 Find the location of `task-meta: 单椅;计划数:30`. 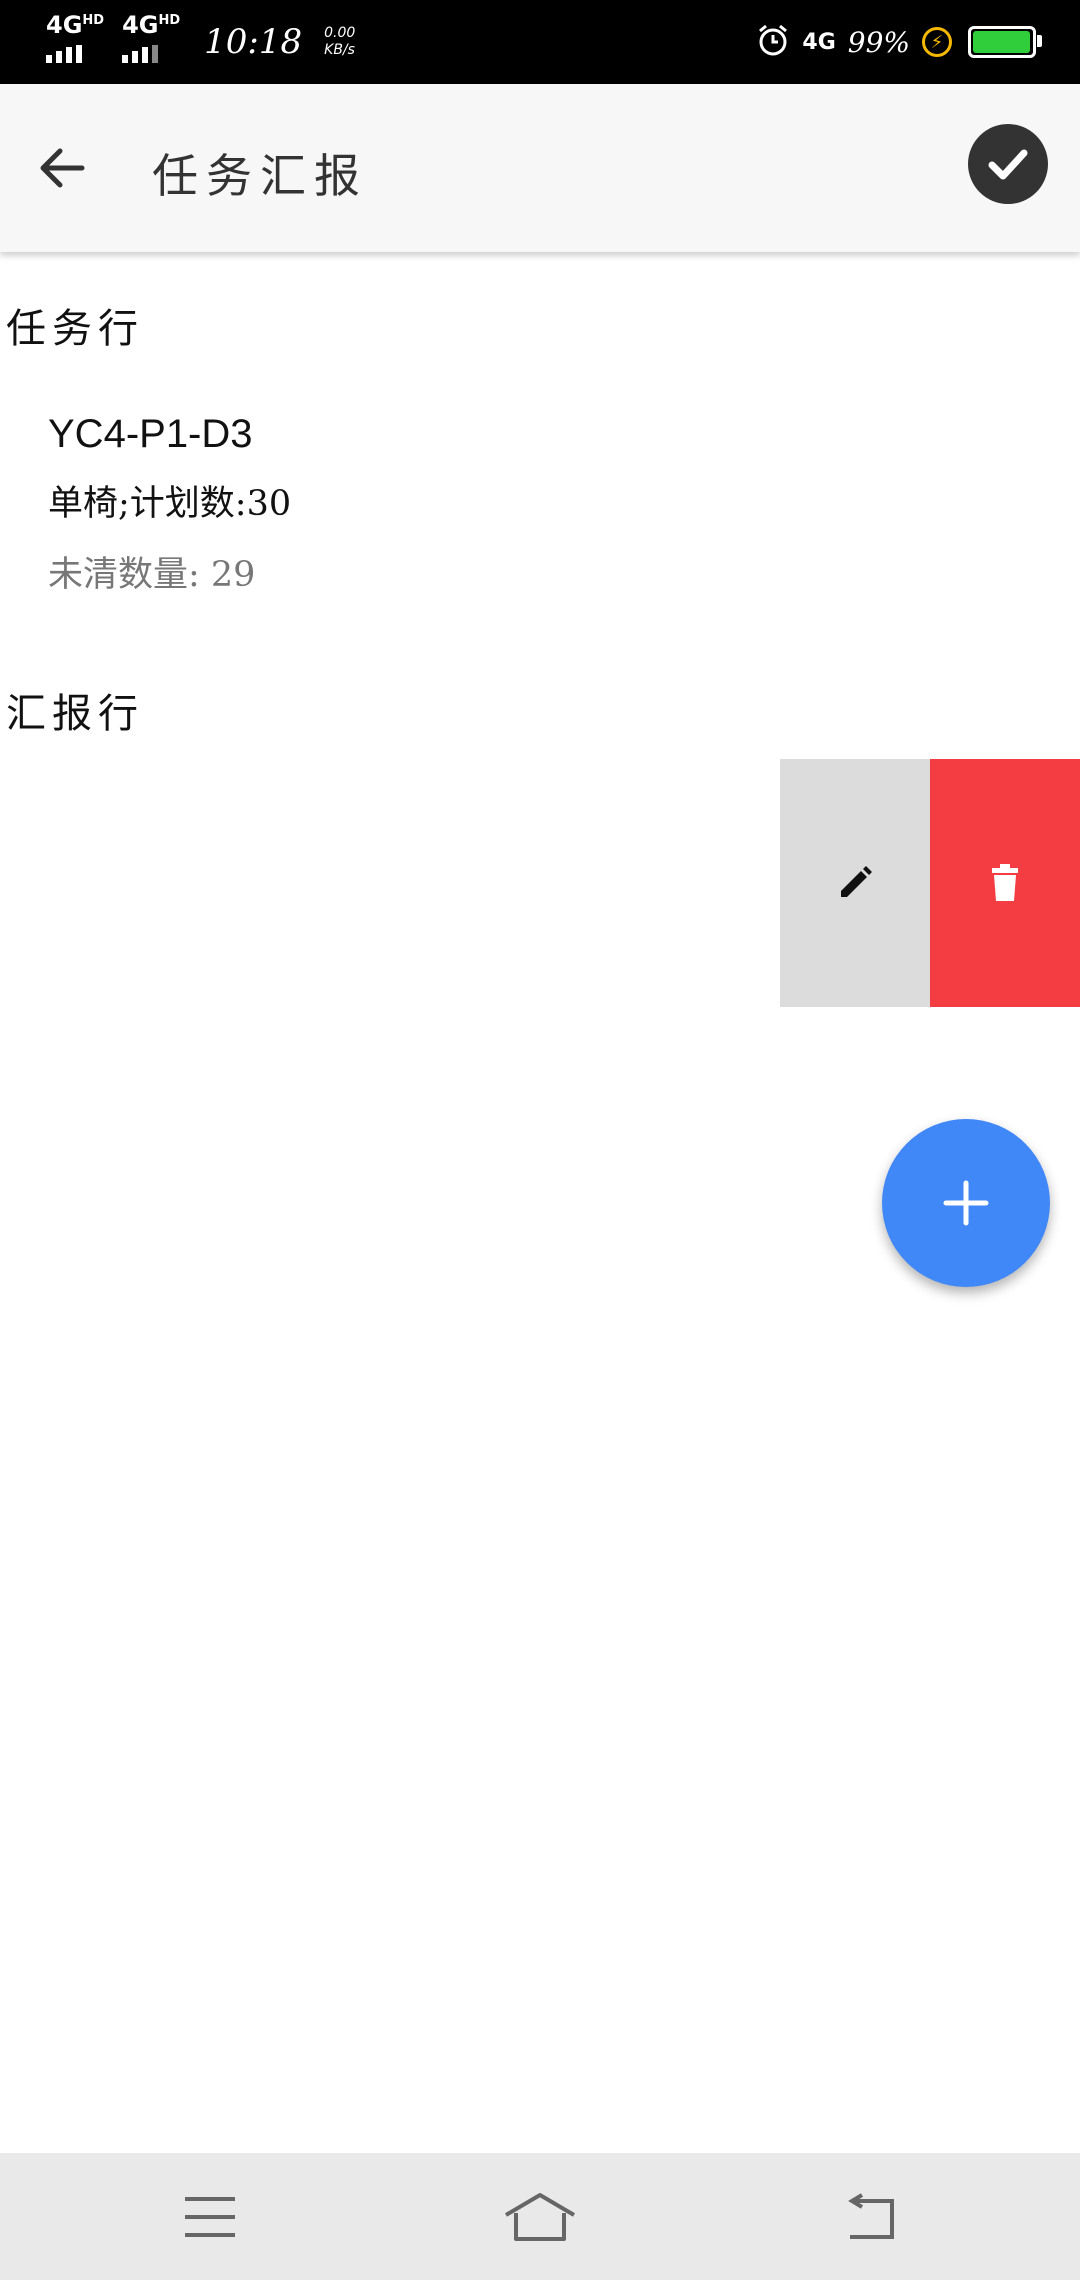

task-meta: 单椅;计划数:30 is located at coordinates (170, 504).